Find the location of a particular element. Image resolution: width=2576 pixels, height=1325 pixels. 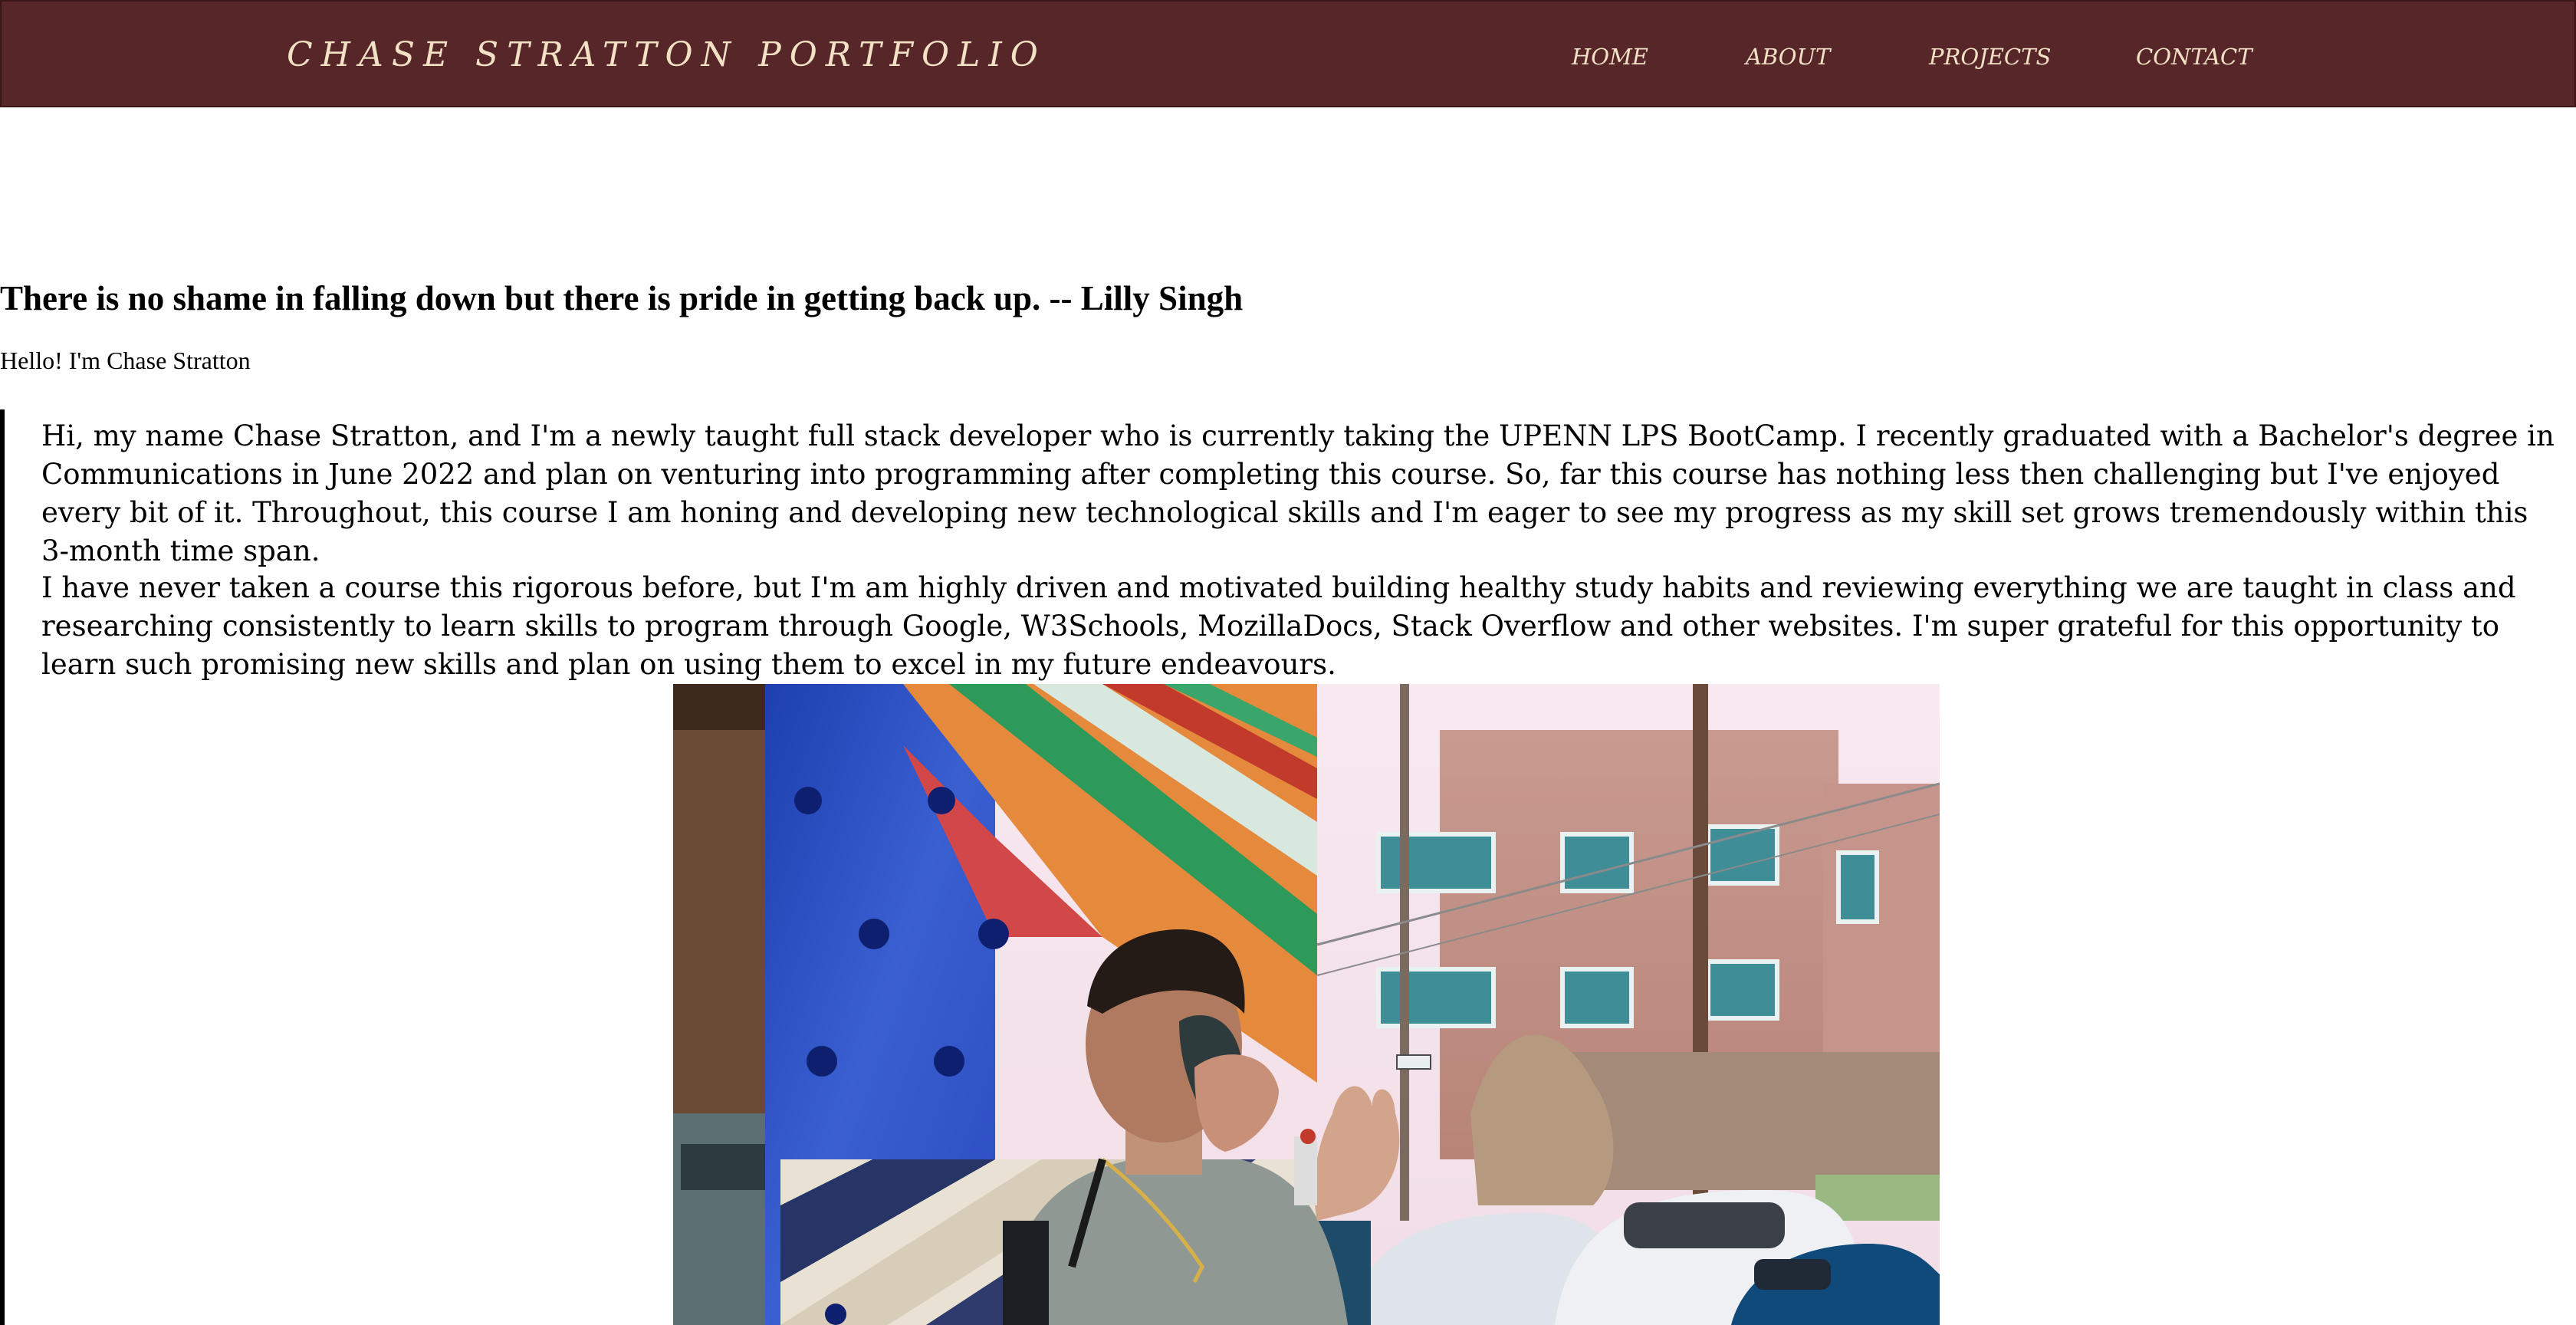

greeting-text: Hello! I'm Chase Stratton is located at coordinates (125, 360).